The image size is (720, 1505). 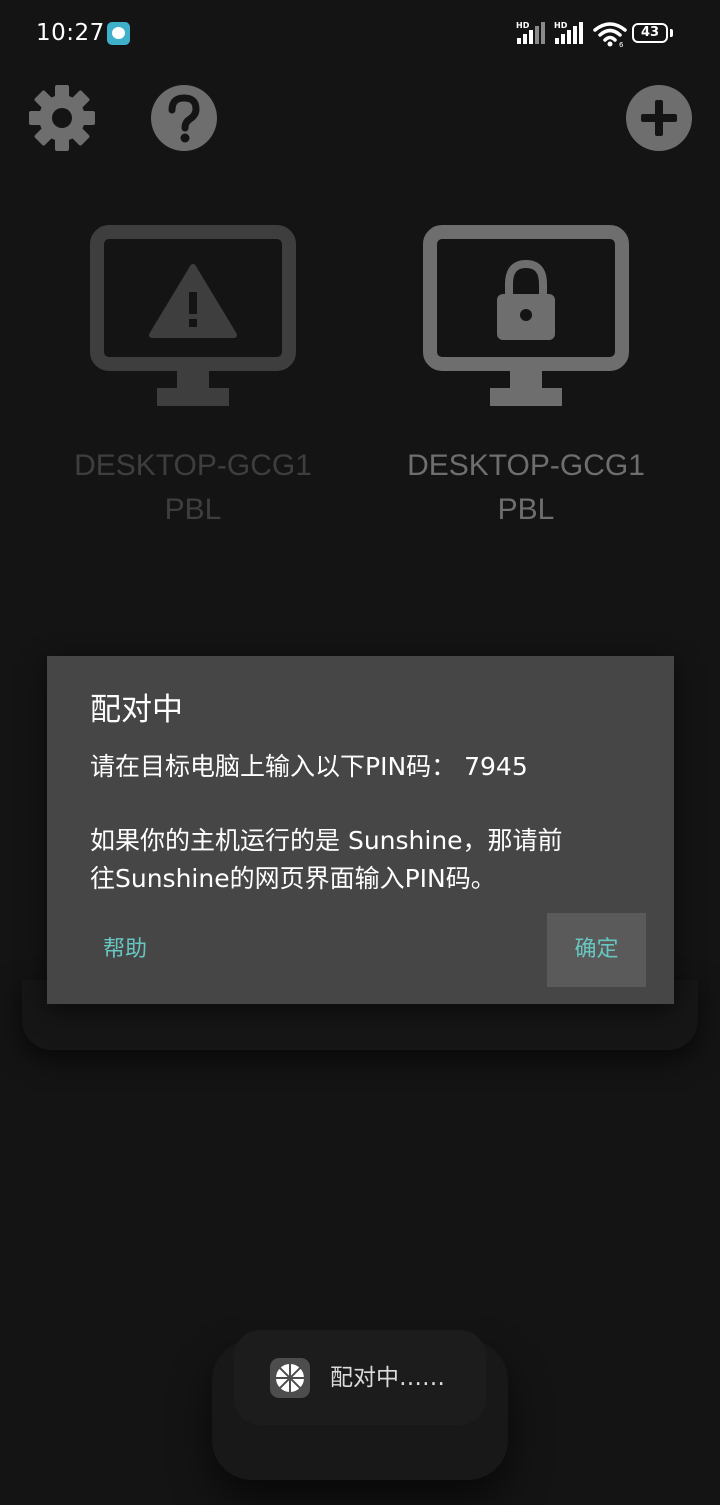 What do you see at coordinates (293, 878) in the screenshot?
I see `sunshine-instruction-cont: 往Sunshine的网页界面输入PIN码。` at bounding box center [293, 878].